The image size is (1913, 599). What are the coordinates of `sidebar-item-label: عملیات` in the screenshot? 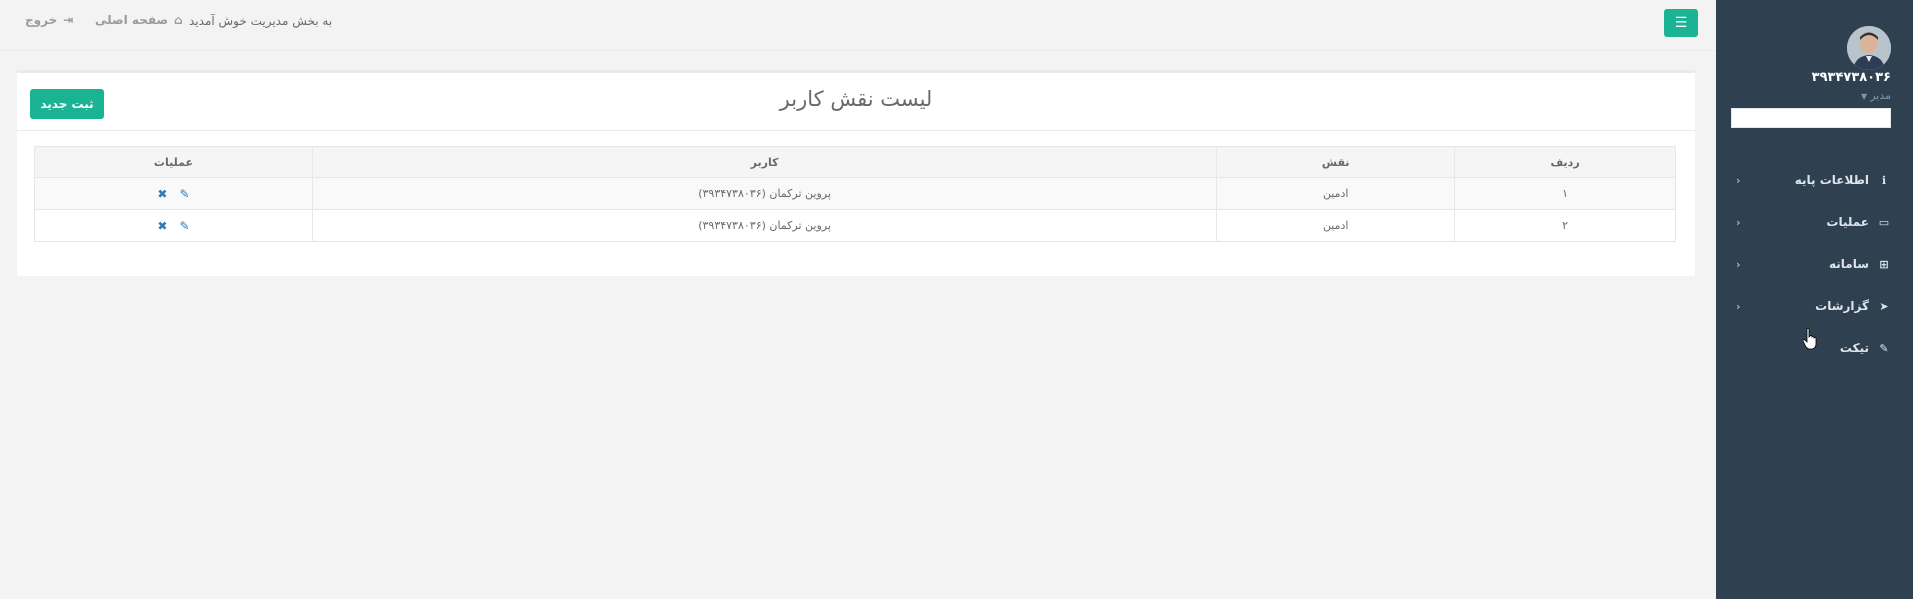 It's located at (1847, 222).